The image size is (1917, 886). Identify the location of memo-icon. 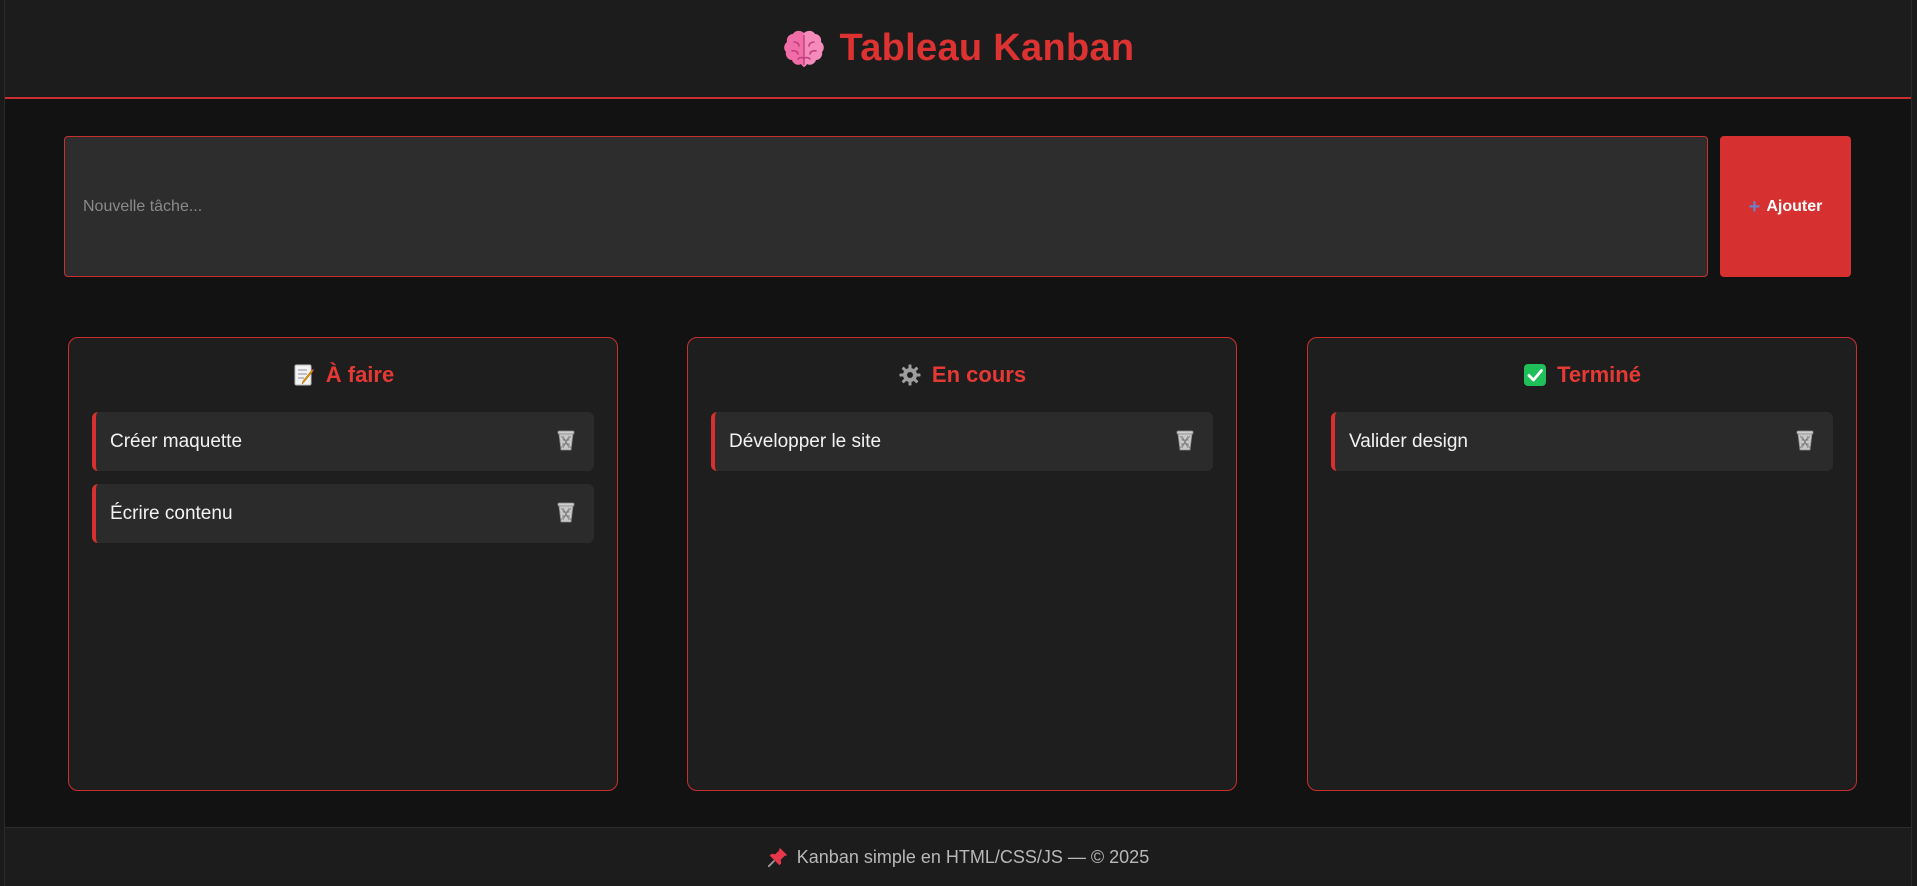
(304, 375).